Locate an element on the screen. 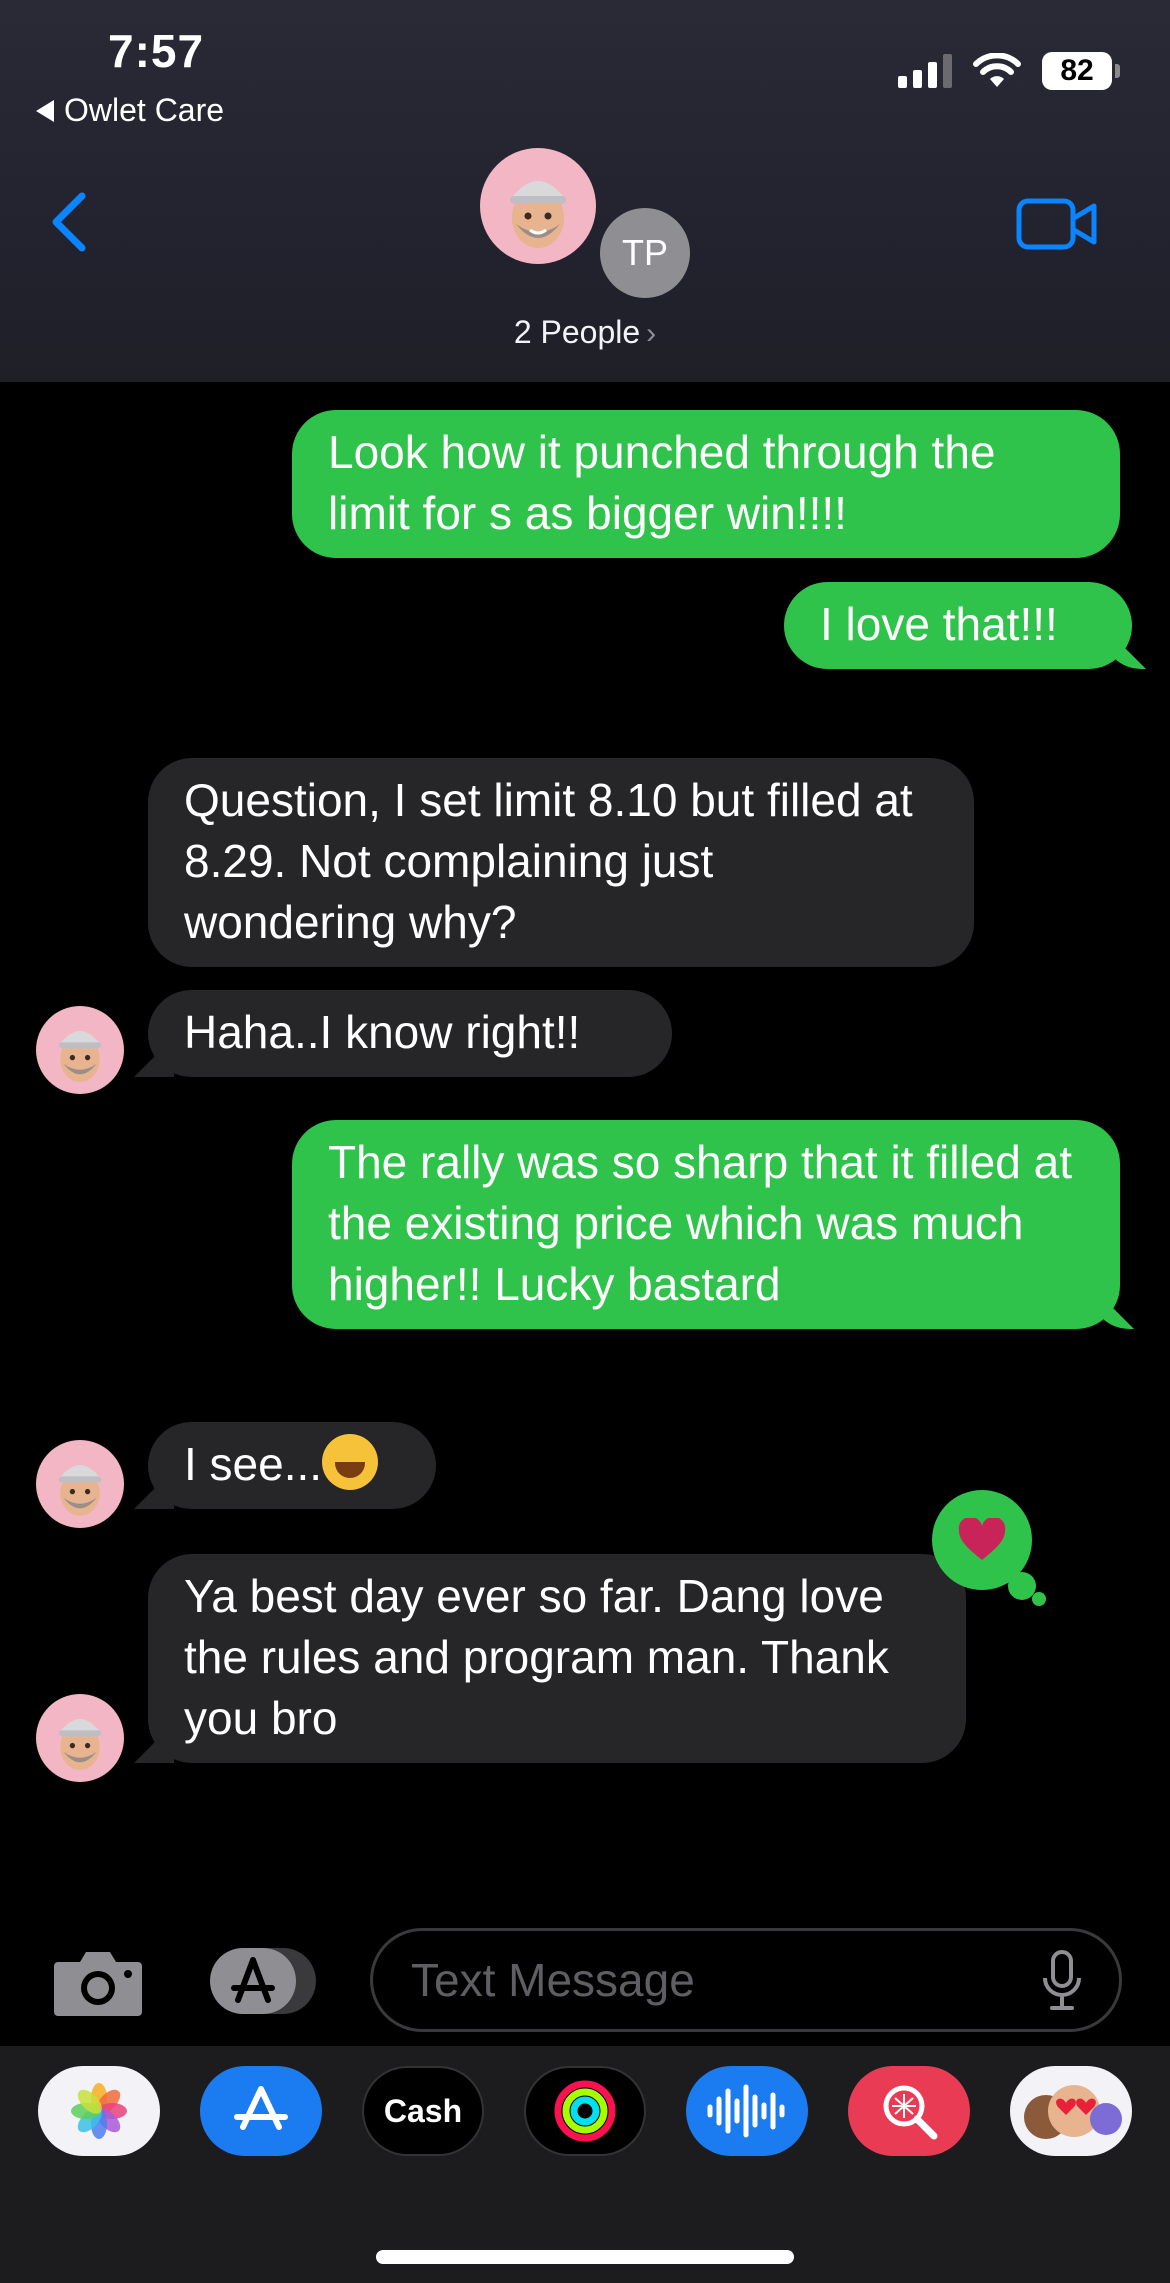  facetime-video-icon is located at coordinates (1057, 224).